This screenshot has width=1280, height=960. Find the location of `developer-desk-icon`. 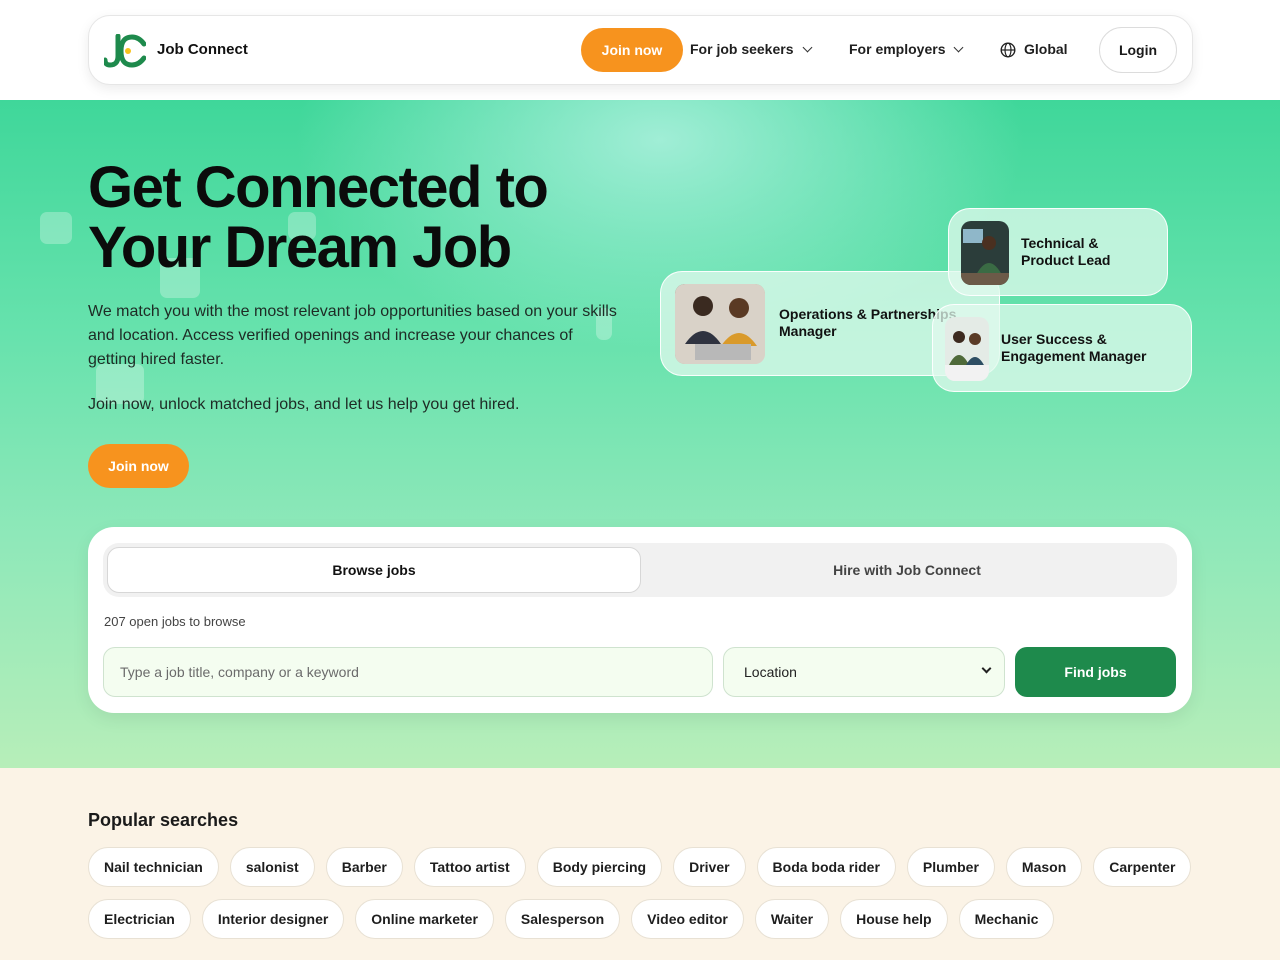

developer-desk-icon is located at coordinates (985, 253).